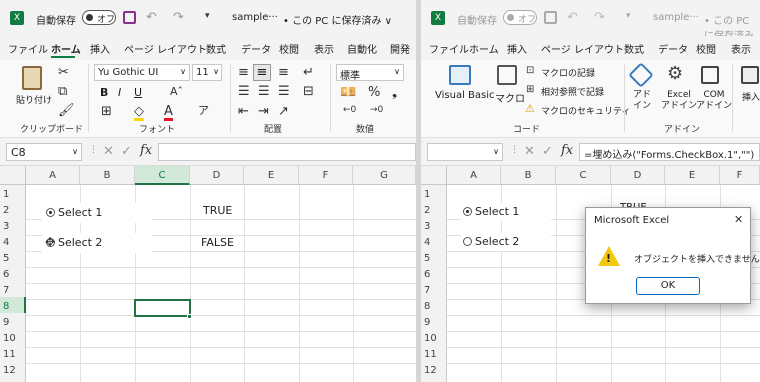 Image resolution: width=760 pixels, height=382 pixels. Describe the element at coordinates (572, 91) in the screenshot. I see `relative-reference-button: 相対参照で記録` at that location.